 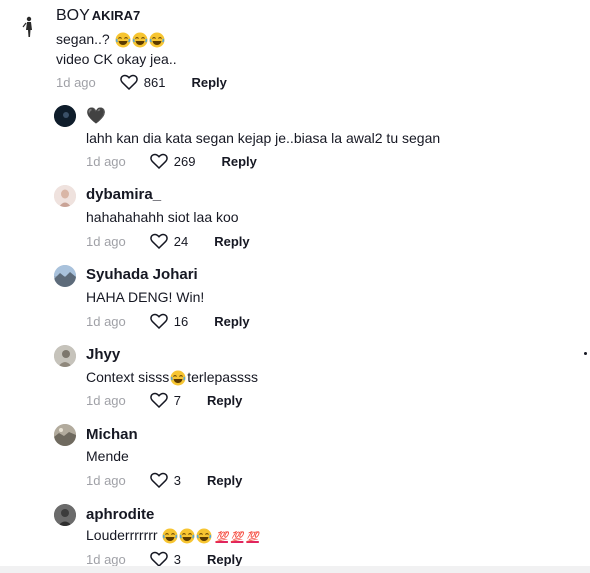 I want to click on comment-text: segan..?, so click(x=110, y=39).